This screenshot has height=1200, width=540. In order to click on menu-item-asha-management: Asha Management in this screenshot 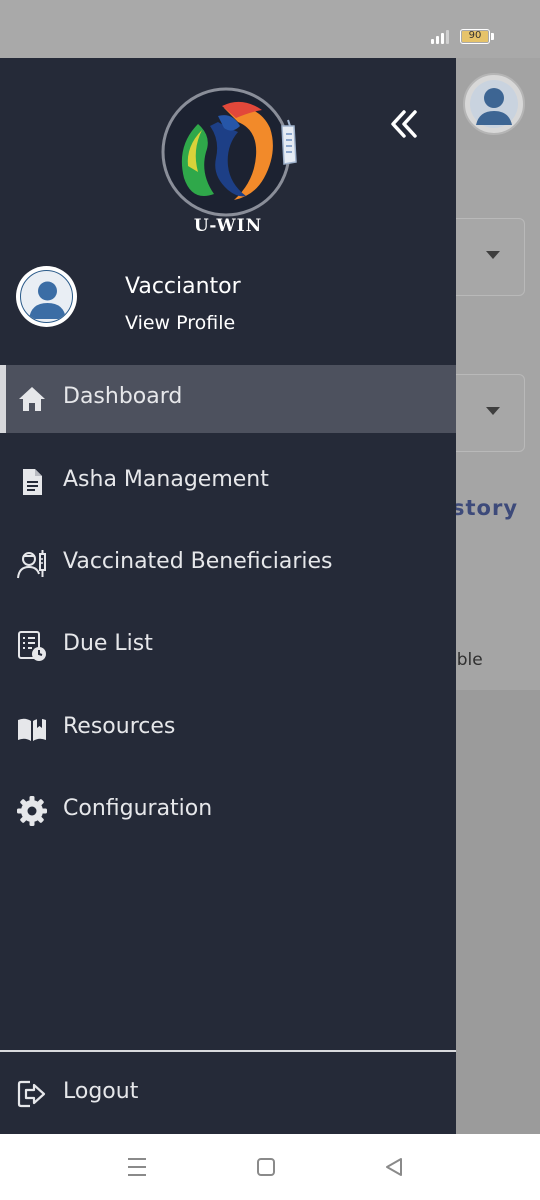, I will do `click(228, 482)`.